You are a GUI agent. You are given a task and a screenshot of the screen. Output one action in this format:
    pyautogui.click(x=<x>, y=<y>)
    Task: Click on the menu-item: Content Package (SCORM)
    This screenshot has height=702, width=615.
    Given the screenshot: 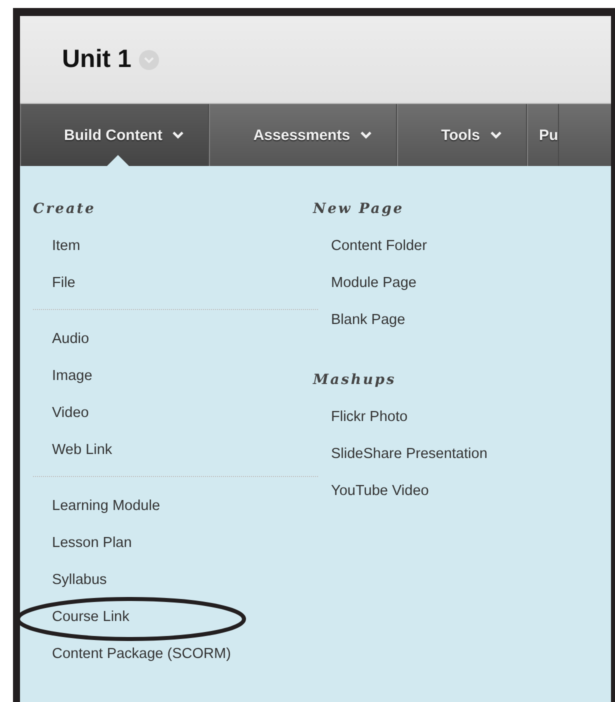 What is the action you would take?
    pyautogui.click(x=125, y=654)
    